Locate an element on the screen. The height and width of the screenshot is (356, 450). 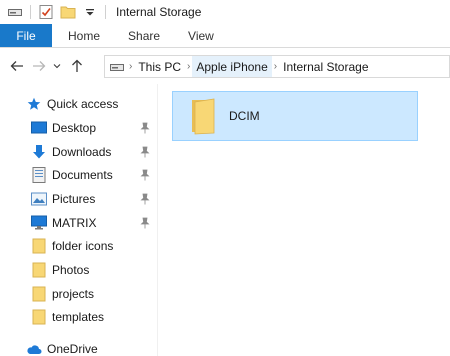
sidebar-item-quick-access: Quick access is located at coordinates (79, 104).